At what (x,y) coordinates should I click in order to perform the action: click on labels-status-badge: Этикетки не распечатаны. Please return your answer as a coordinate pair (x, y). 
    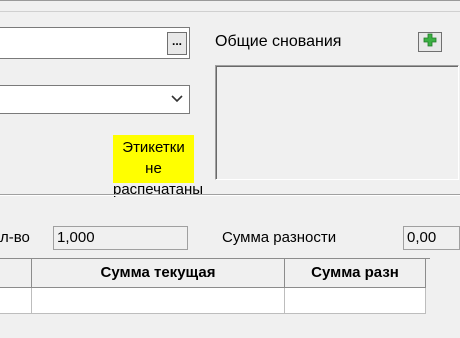
    Looking at the image, I should click on (158, 166).